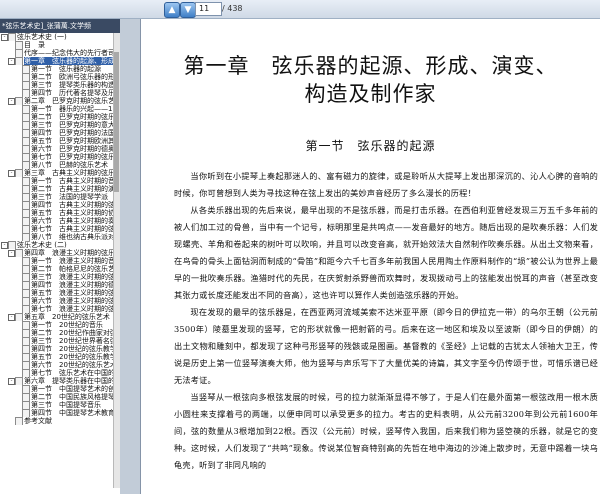 The image size is (600, 494). I want to click on bookmark-item: 第二节 古典主义时期的演, so click(60, 189).